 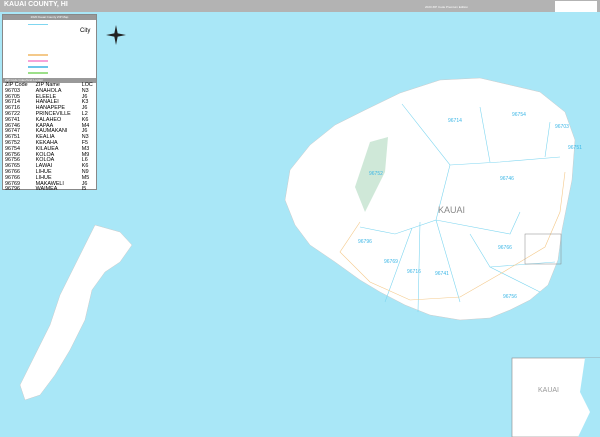 What do you see at coordinates (376, 174) in the screenshot?
I see `zip-label: 96752` at bounding box center [376, 174].